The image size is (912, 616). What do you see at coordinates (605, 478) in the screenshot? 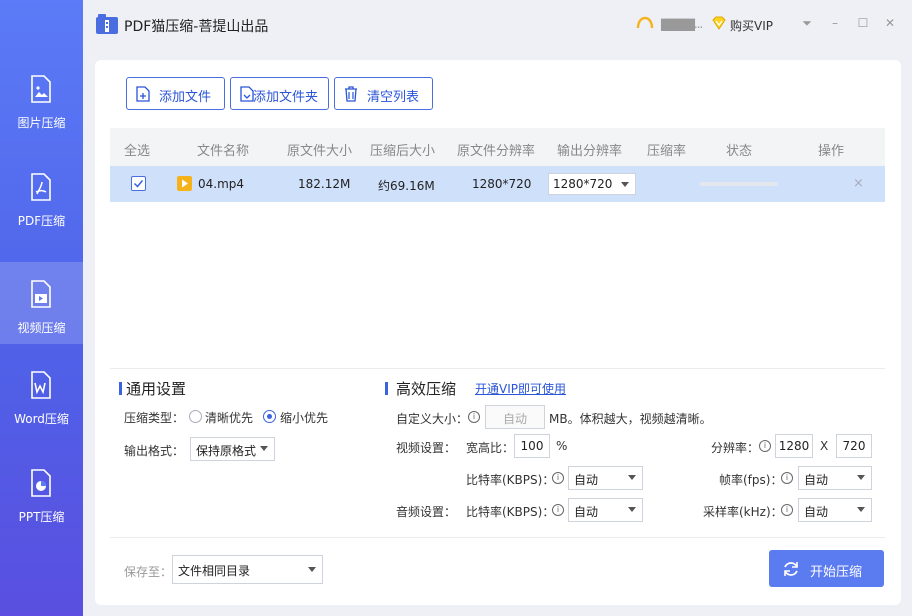
I see `bitrate-select: 自动` at bounding box center [605, 478].